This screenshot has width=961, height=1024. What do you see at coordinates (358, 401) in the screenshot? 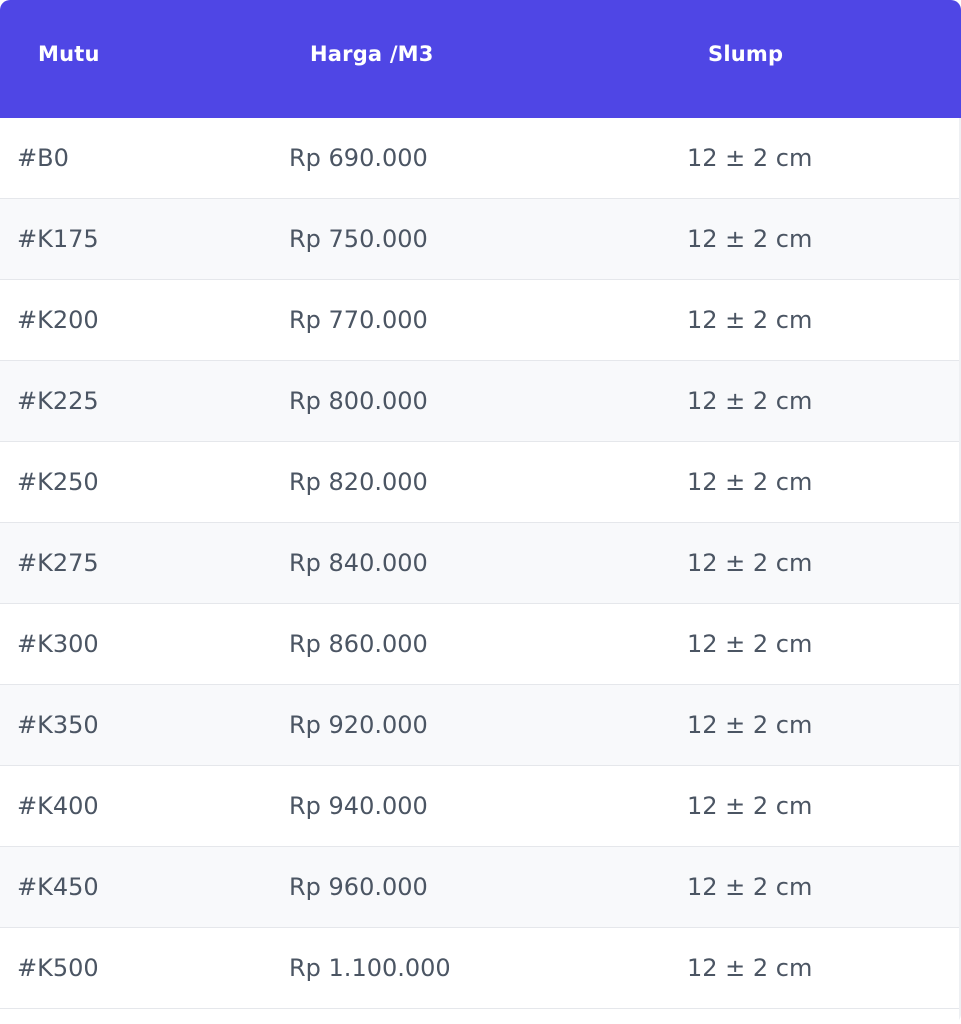
I see `cell-harga: Rp 800.000` at bounding box center [358, 401].